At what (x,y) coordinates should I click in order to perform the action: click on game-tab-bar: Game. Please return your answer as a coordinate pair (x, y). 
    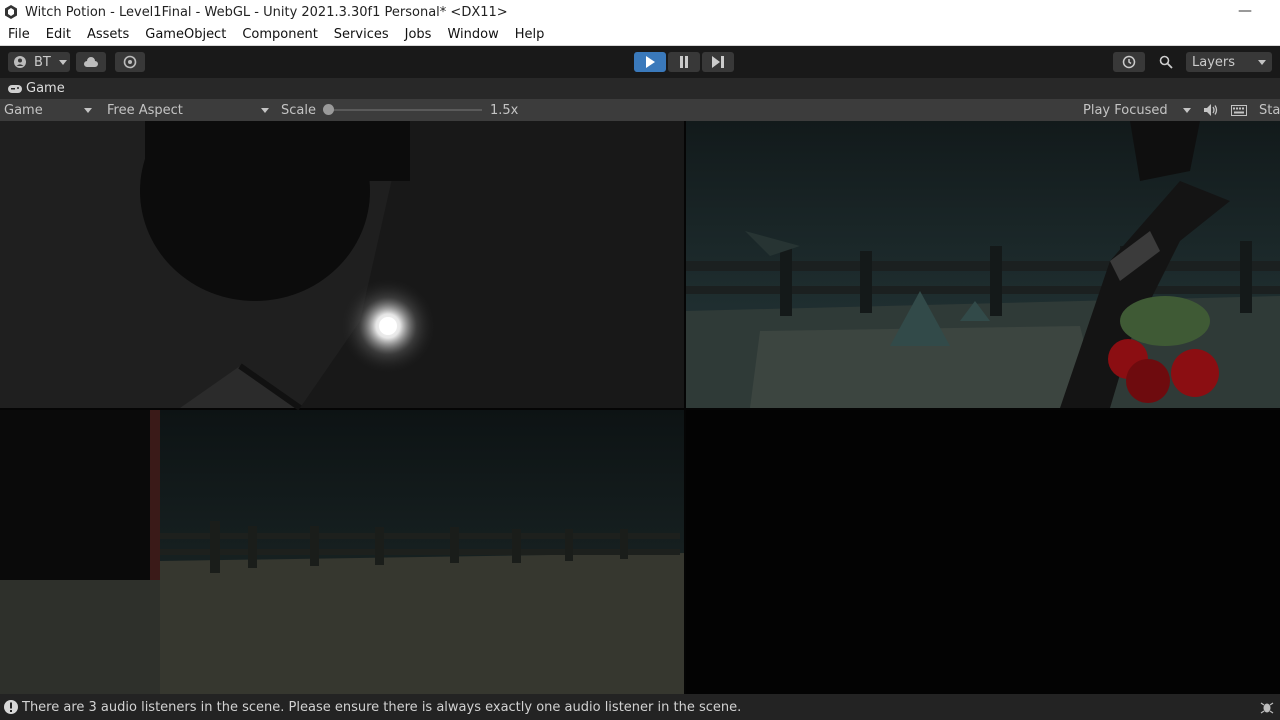
    Looking at the image, I should click on (640, 88).